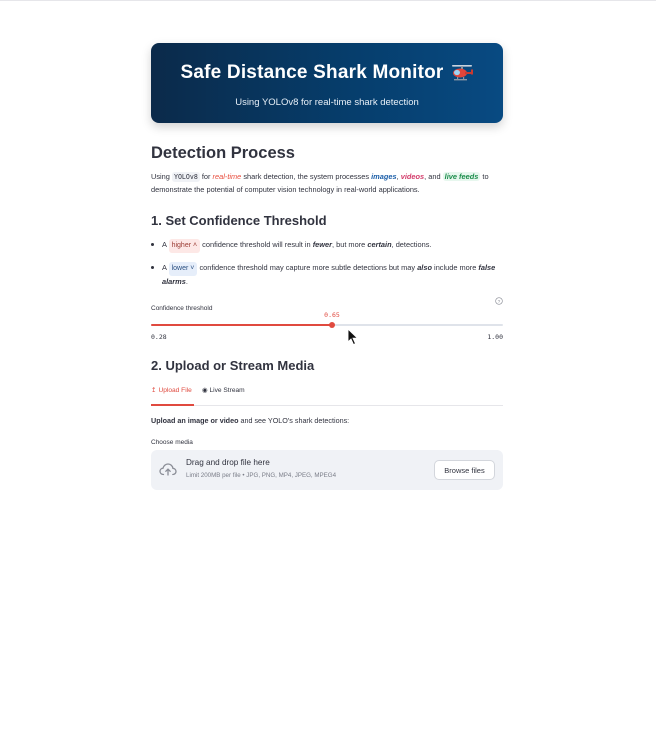  I want to click on higher-chip: higher ˄, so click(184, 246).